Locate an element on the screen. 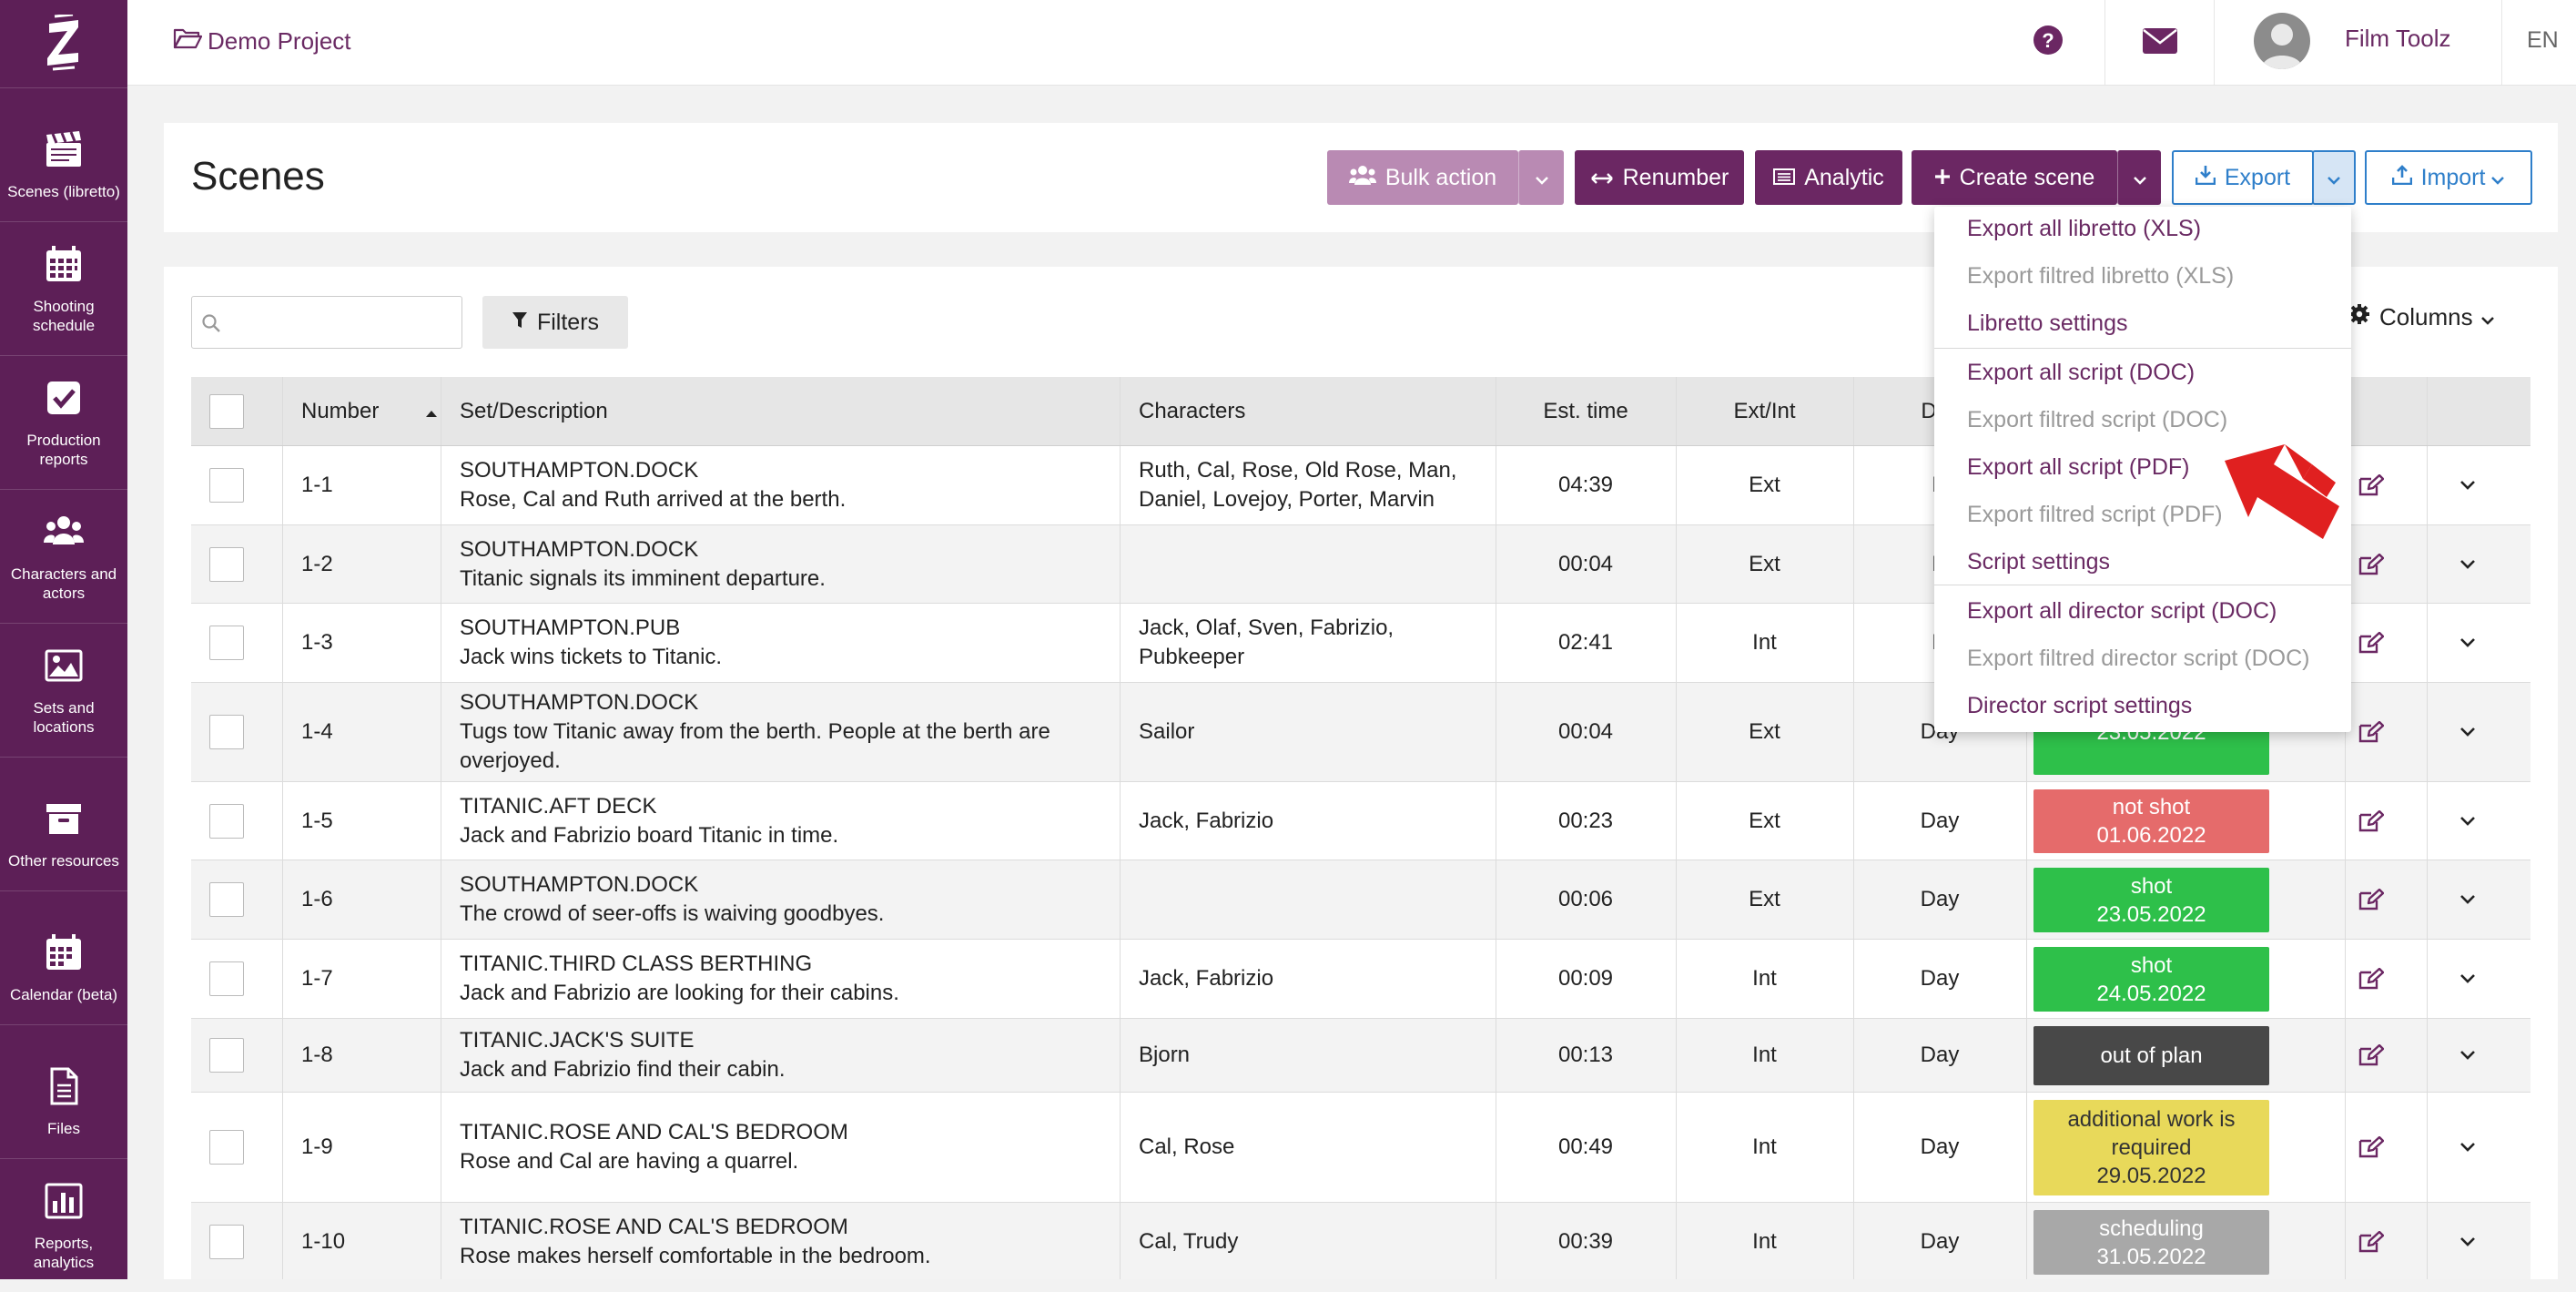 The width and height of the screenshot is (2576, 1292). user-name: Film Toolz is located at coordinates (2398, 39).